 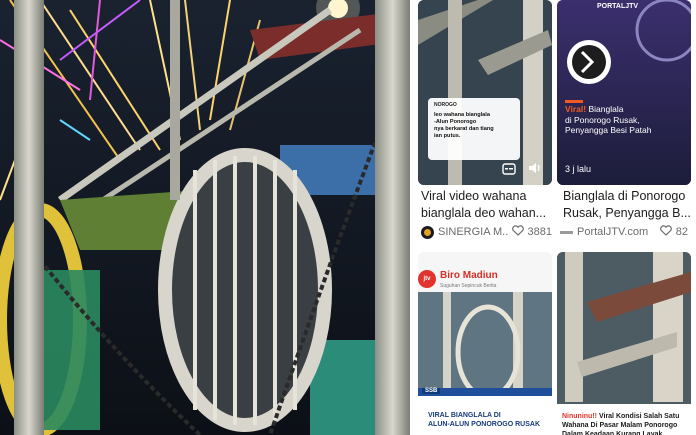 I want to click on jtv-logo: jtv, so click(x=427, y=279).